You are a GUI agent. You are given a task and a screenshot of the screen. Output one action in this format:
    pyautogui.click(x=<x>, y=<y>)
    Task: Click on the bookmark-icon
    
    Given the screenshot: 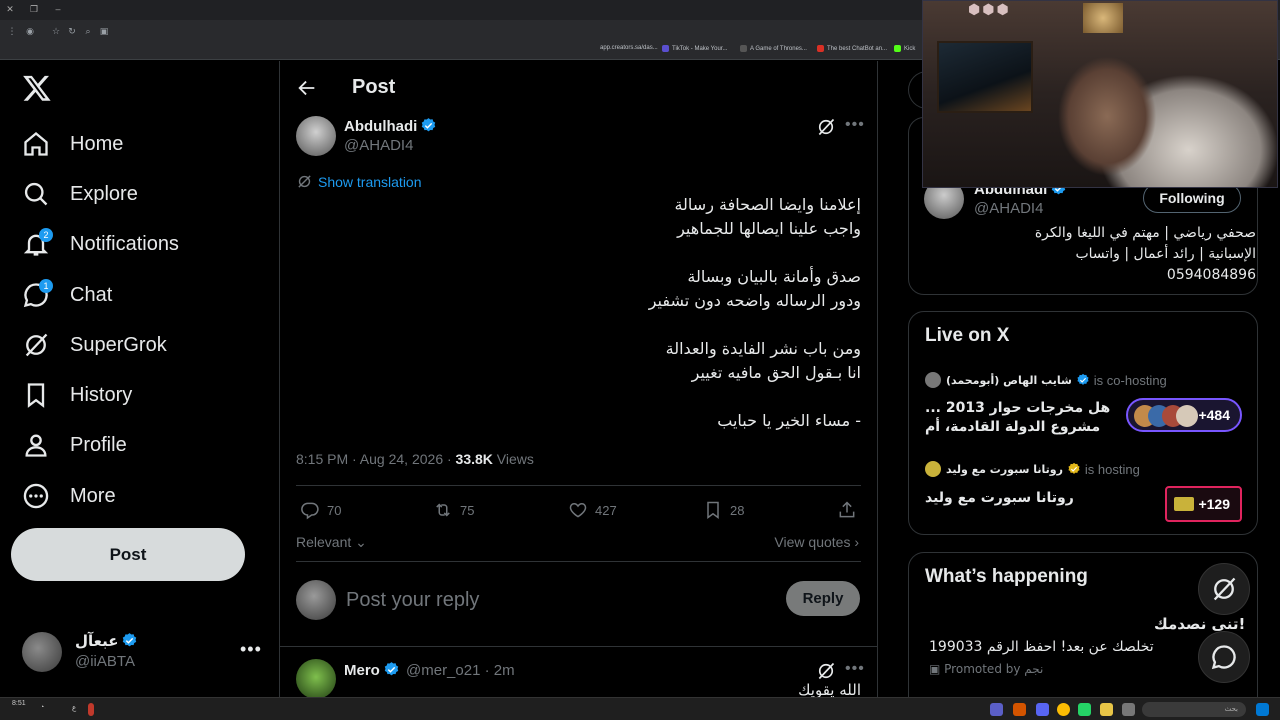 What is the action you would take?
    pyautogui.click(x=36, y=395)
    